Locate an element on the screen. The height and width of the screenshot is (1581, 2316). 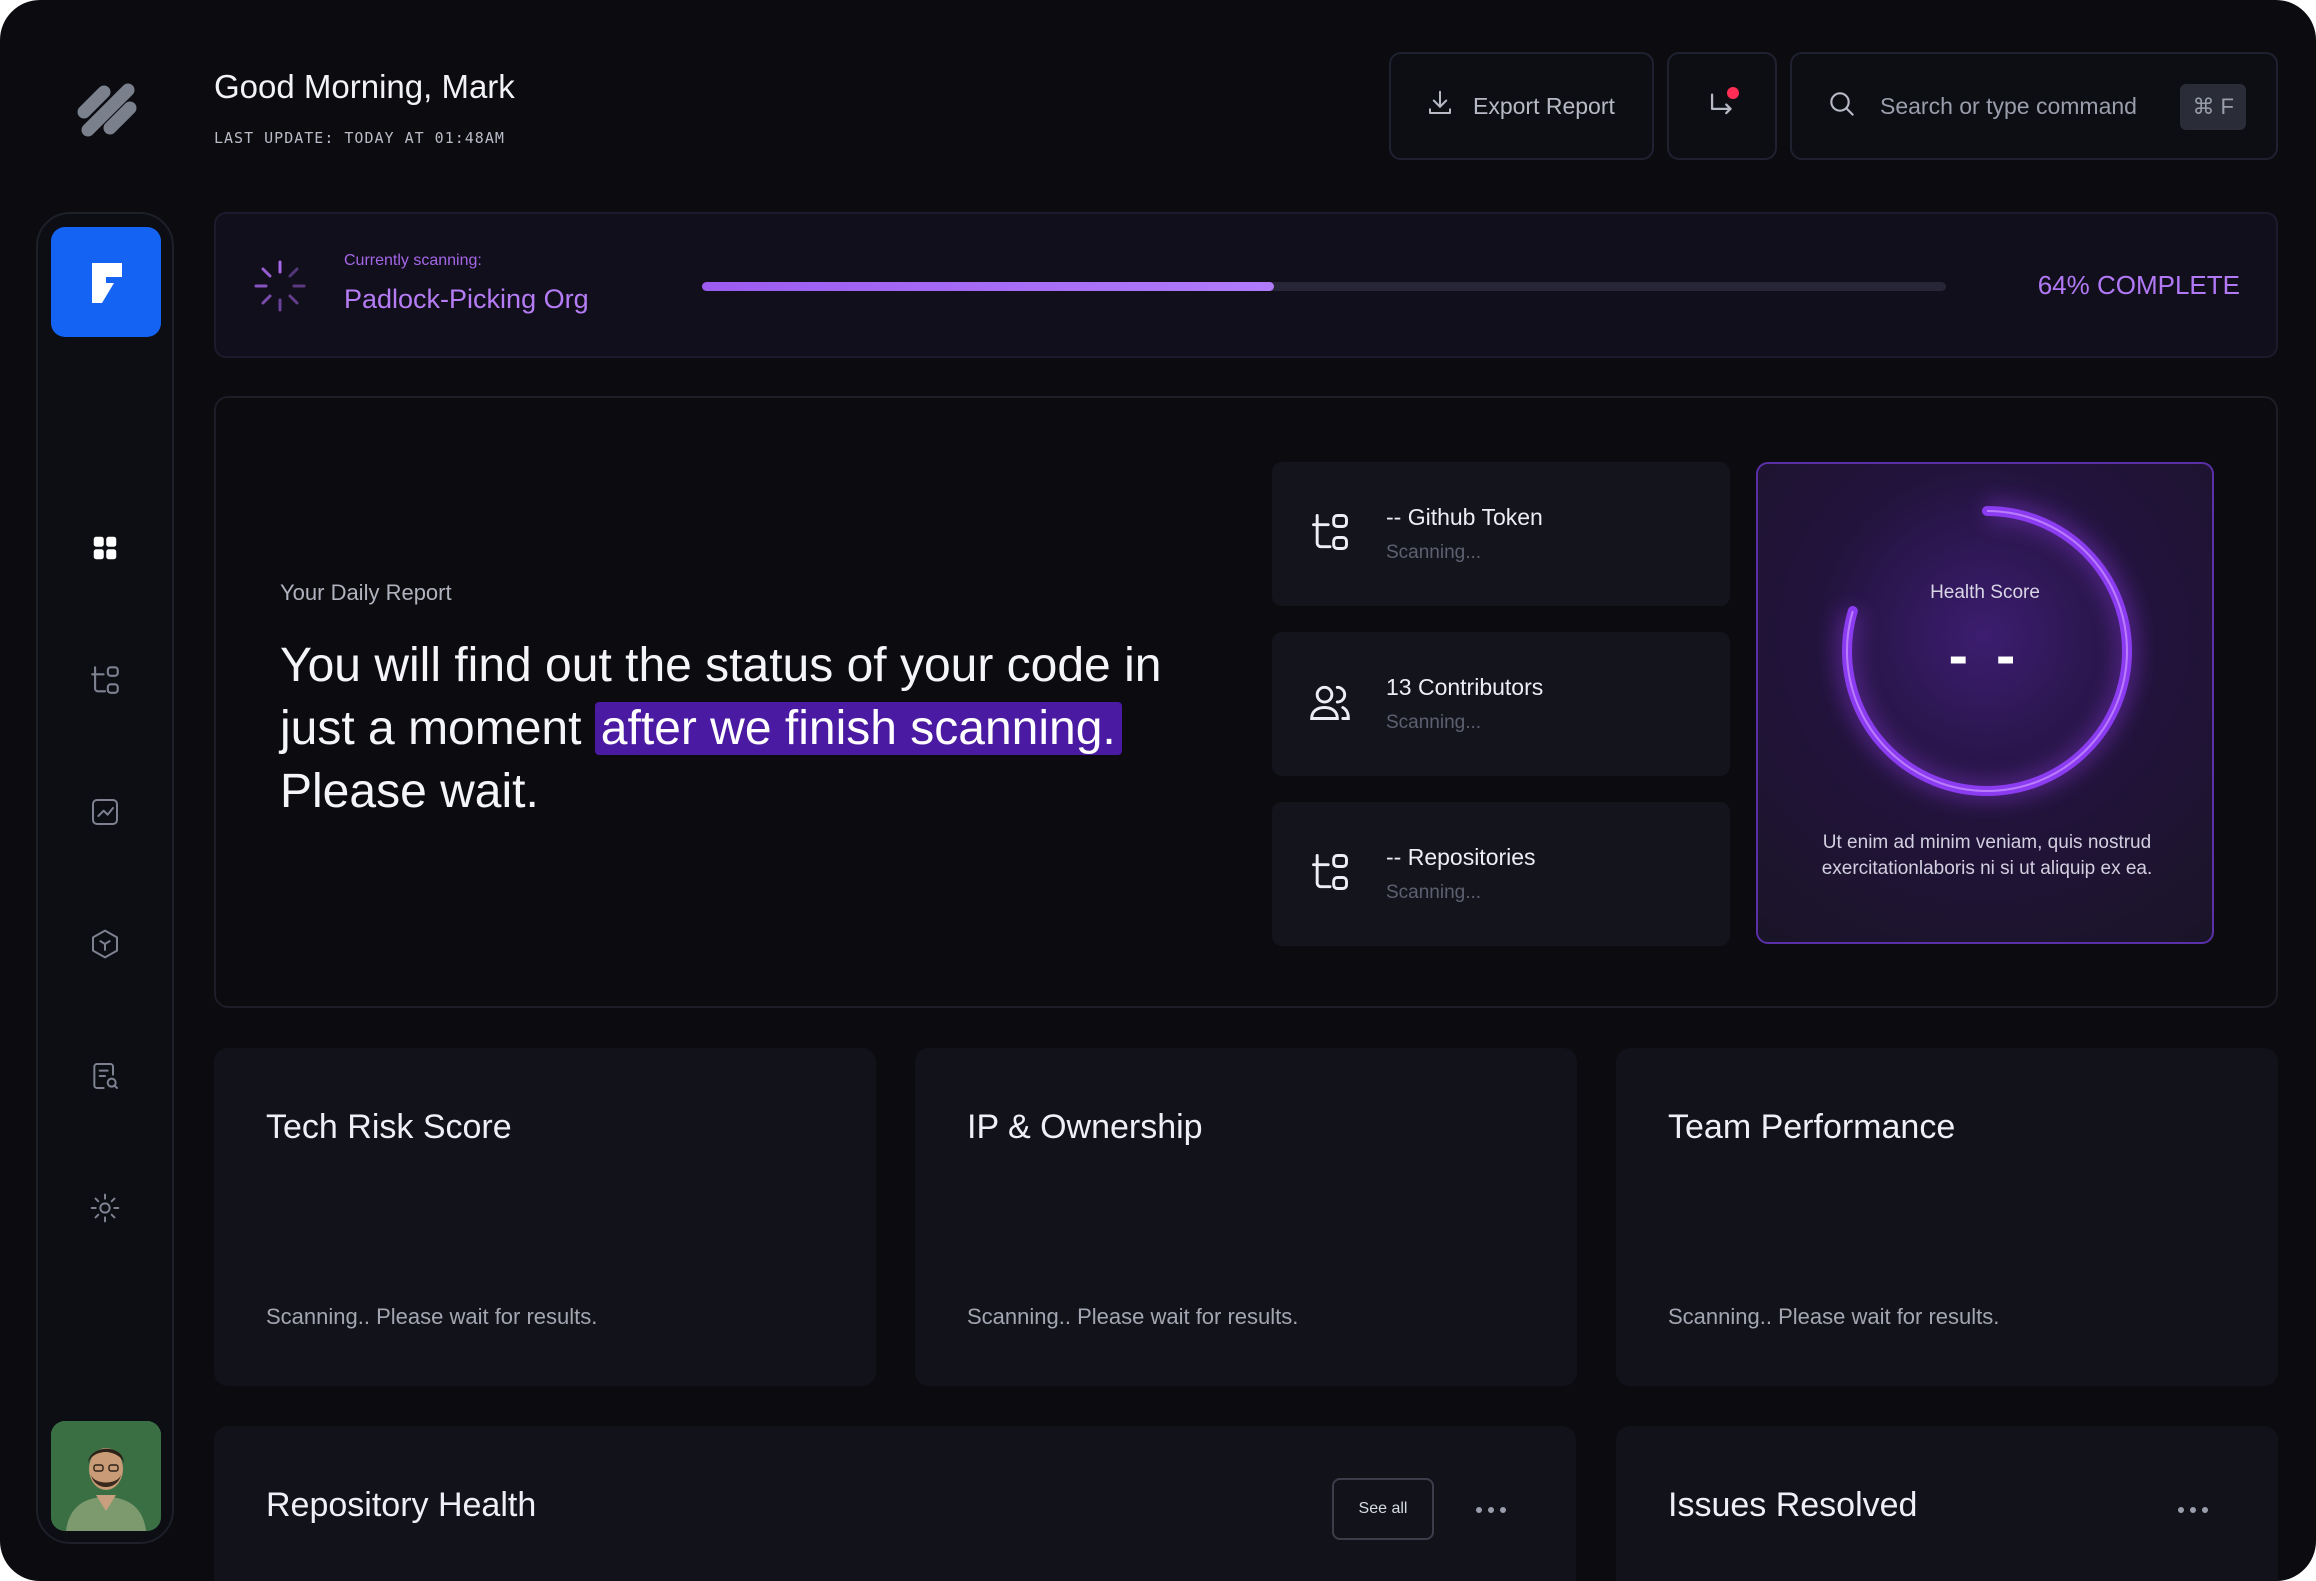
sidebar-item-documents is located at coordinates (105, 1076).